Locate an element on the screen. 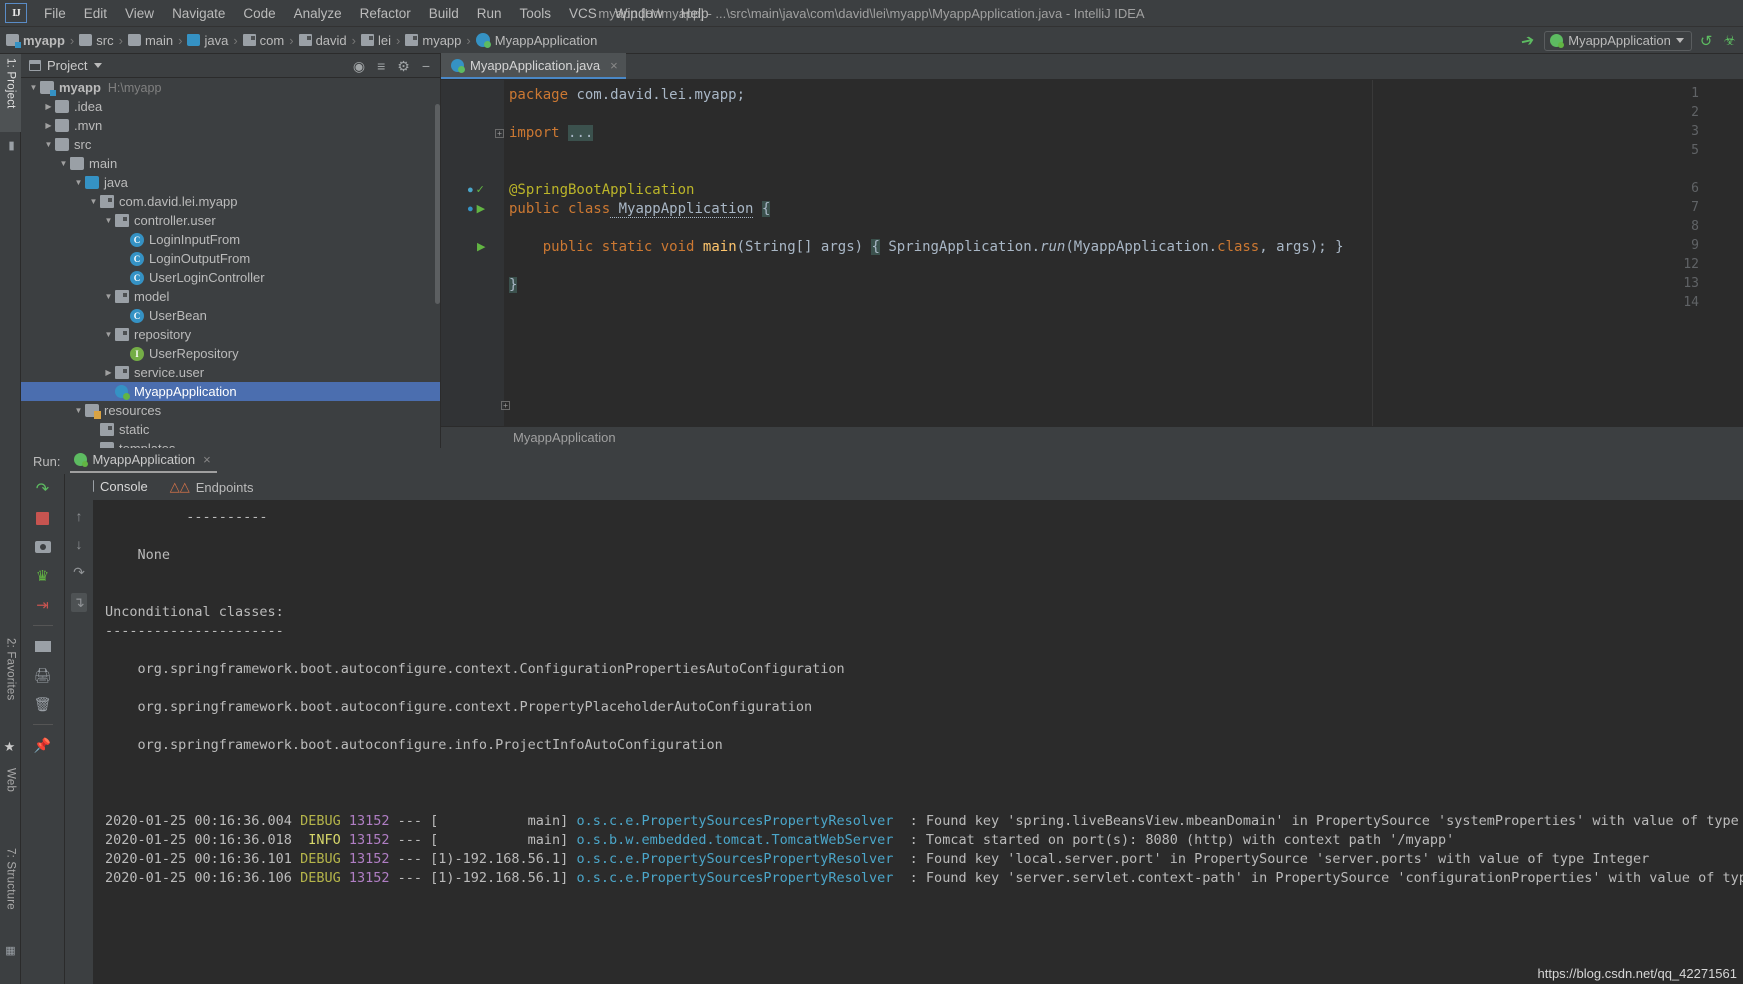 Image resolution: width=1743 pixels, height=984 pixels. gear-icon: ⚙ is located at coordinates (403, 66).